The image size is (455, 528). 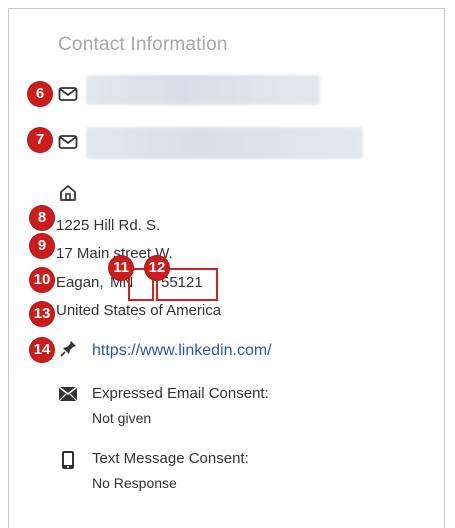 I want to click on email-consent-value: Not given, so click(x=122, y=418).